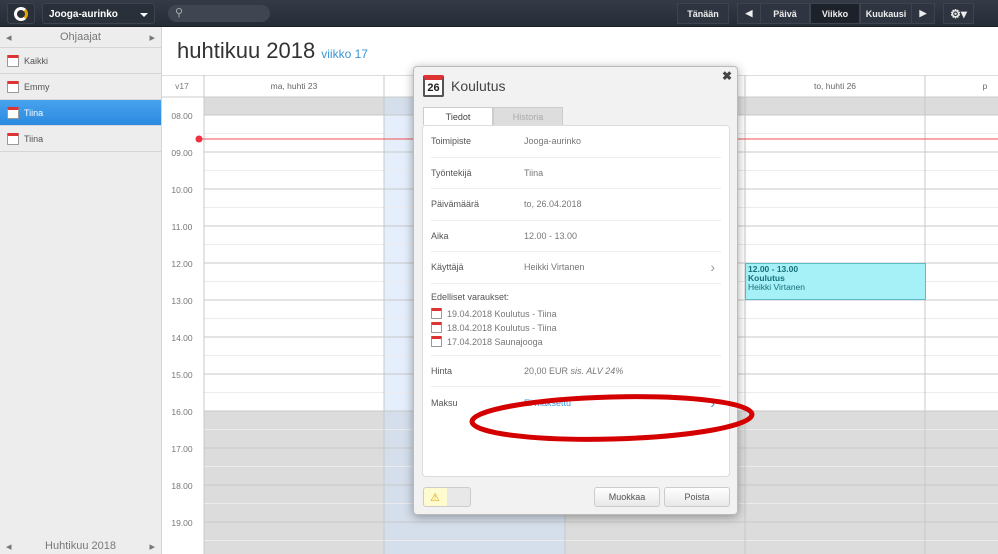  Describe the element at coordinates (576, 314) in the screenshot. I see `list-item: 19.04.2018 Koulutus - Tiina` at that location.